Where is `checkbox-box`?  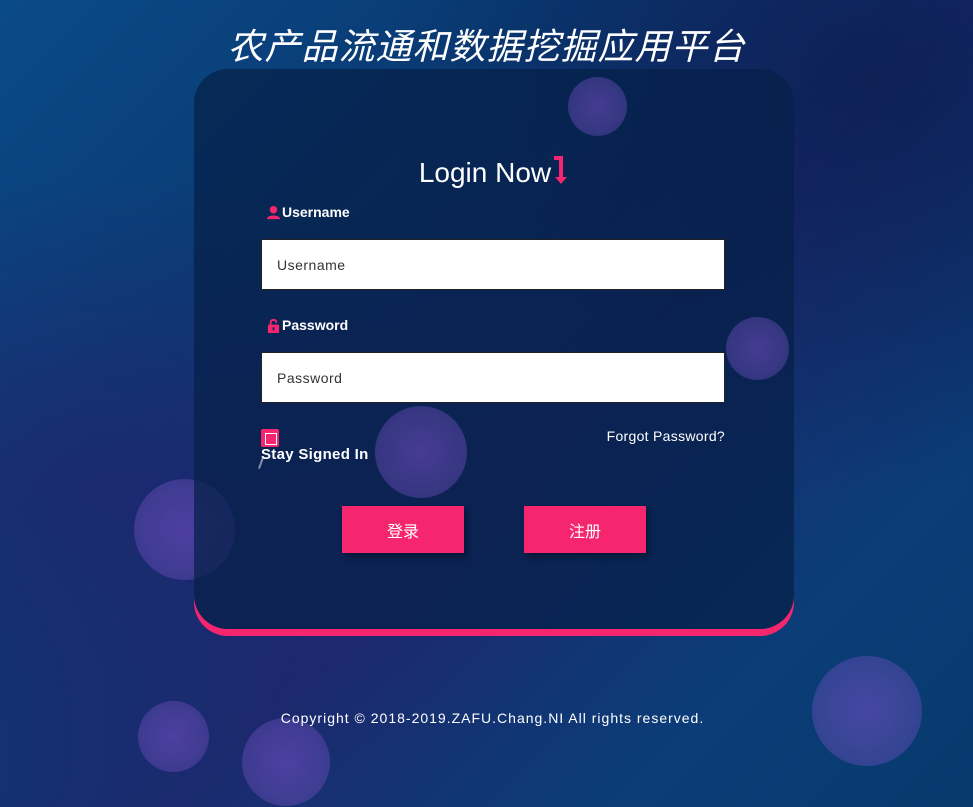
checkbox-box is located at coordinates (271, 439).